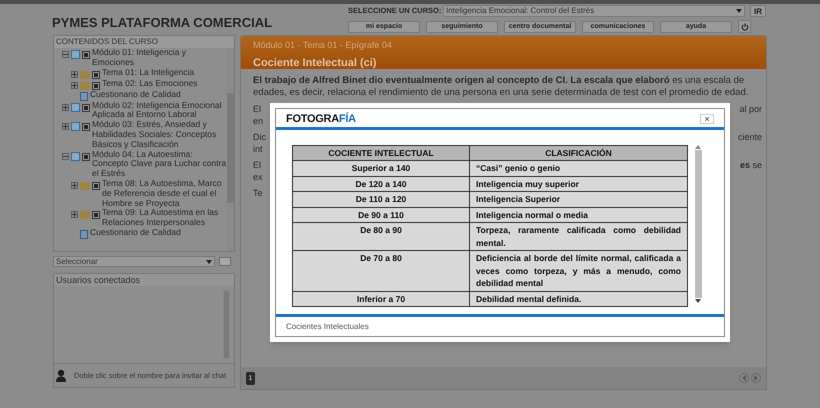  Describe the element at coordinates (579, 214) in the screenshot. I see `table-cell: Inteligencia normal o media` at that location.